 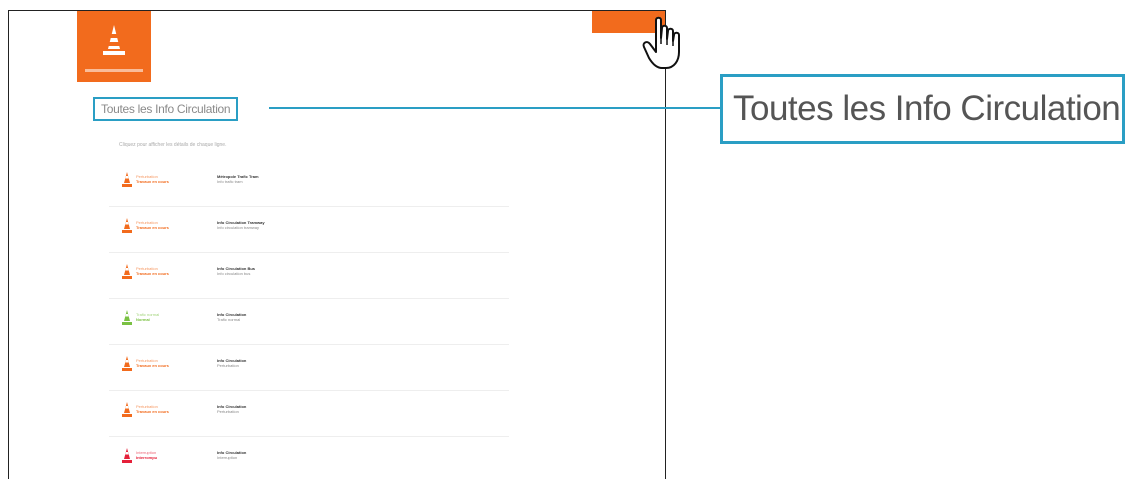 I want to click on item-info: Info Circulation Trafic normal, so click(x=231, y=317).